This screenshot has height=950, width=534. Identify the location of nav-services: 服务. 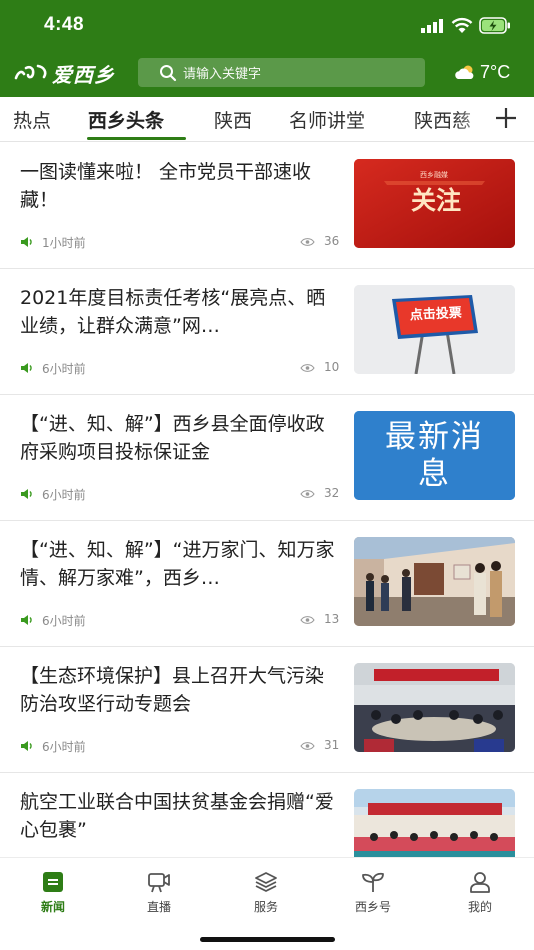
(266, 895).